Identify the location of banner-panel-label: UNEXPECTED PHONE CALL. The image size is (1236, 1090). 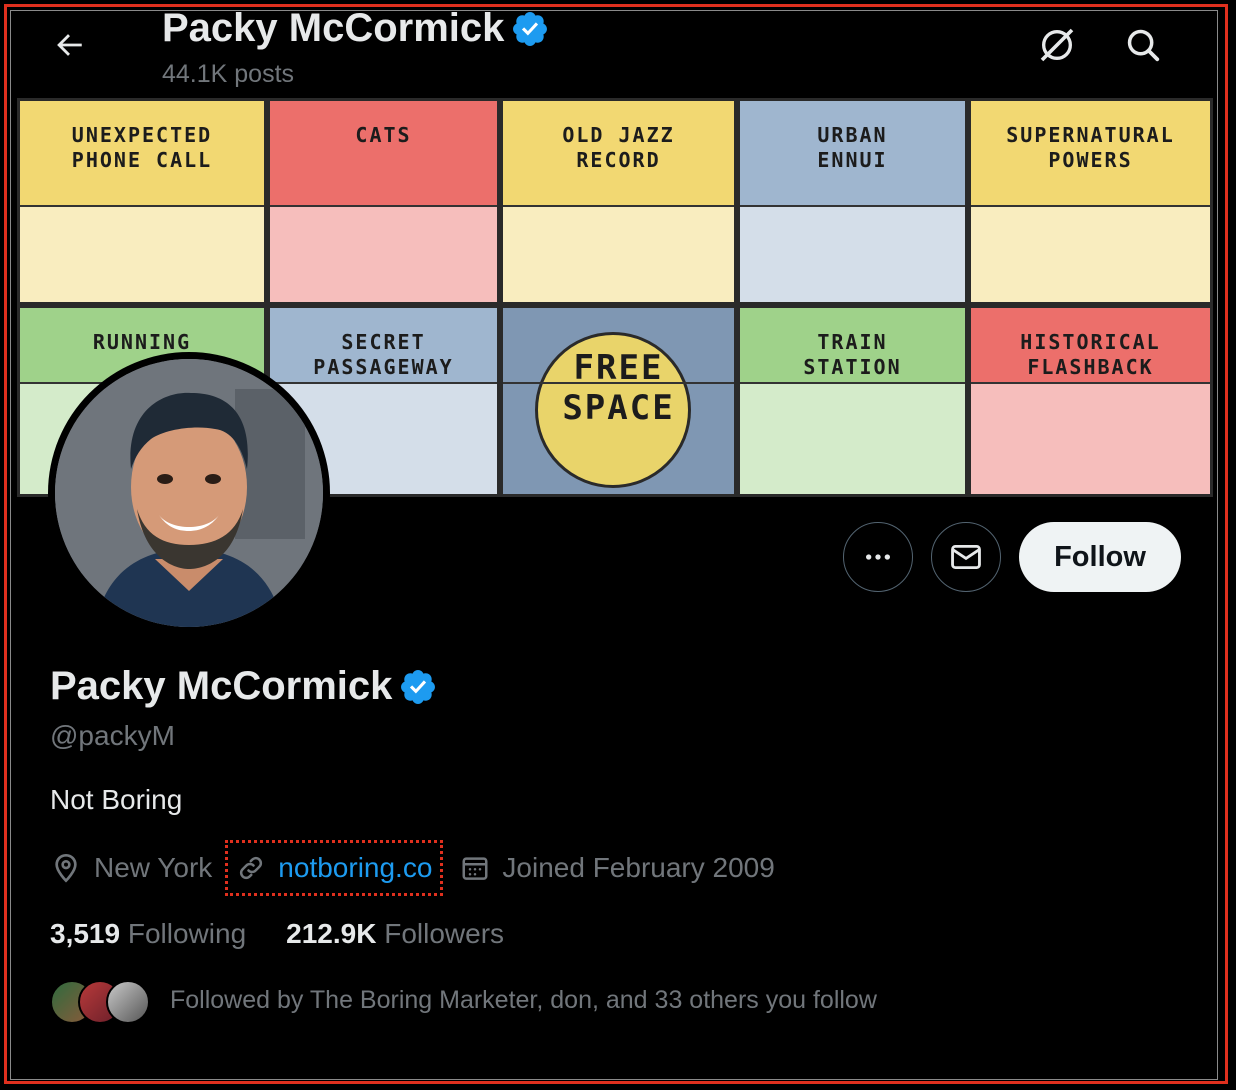
(142, 147).